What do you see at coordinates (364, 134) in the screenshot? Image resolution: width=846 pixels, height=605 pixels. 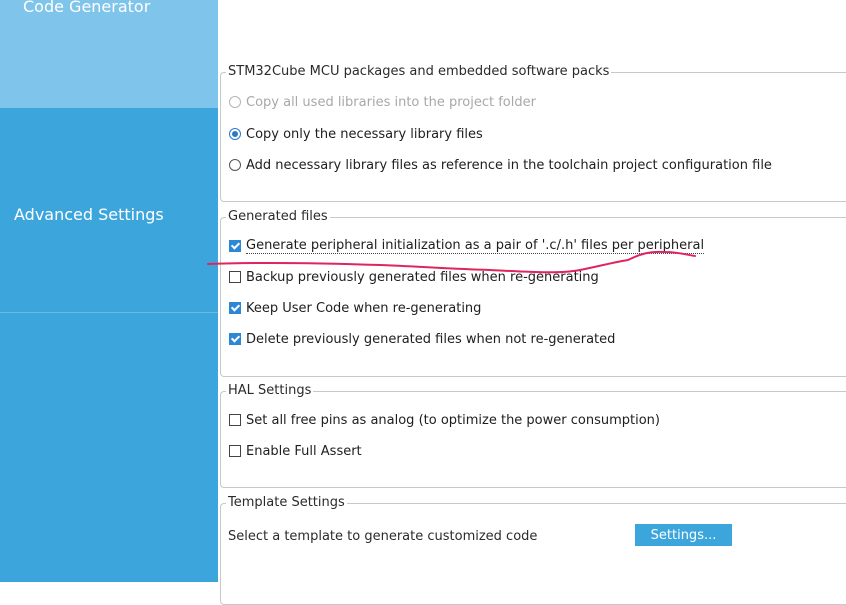 I see `option-label: Copy only the necessary library files` at bounding box center [364, 134].